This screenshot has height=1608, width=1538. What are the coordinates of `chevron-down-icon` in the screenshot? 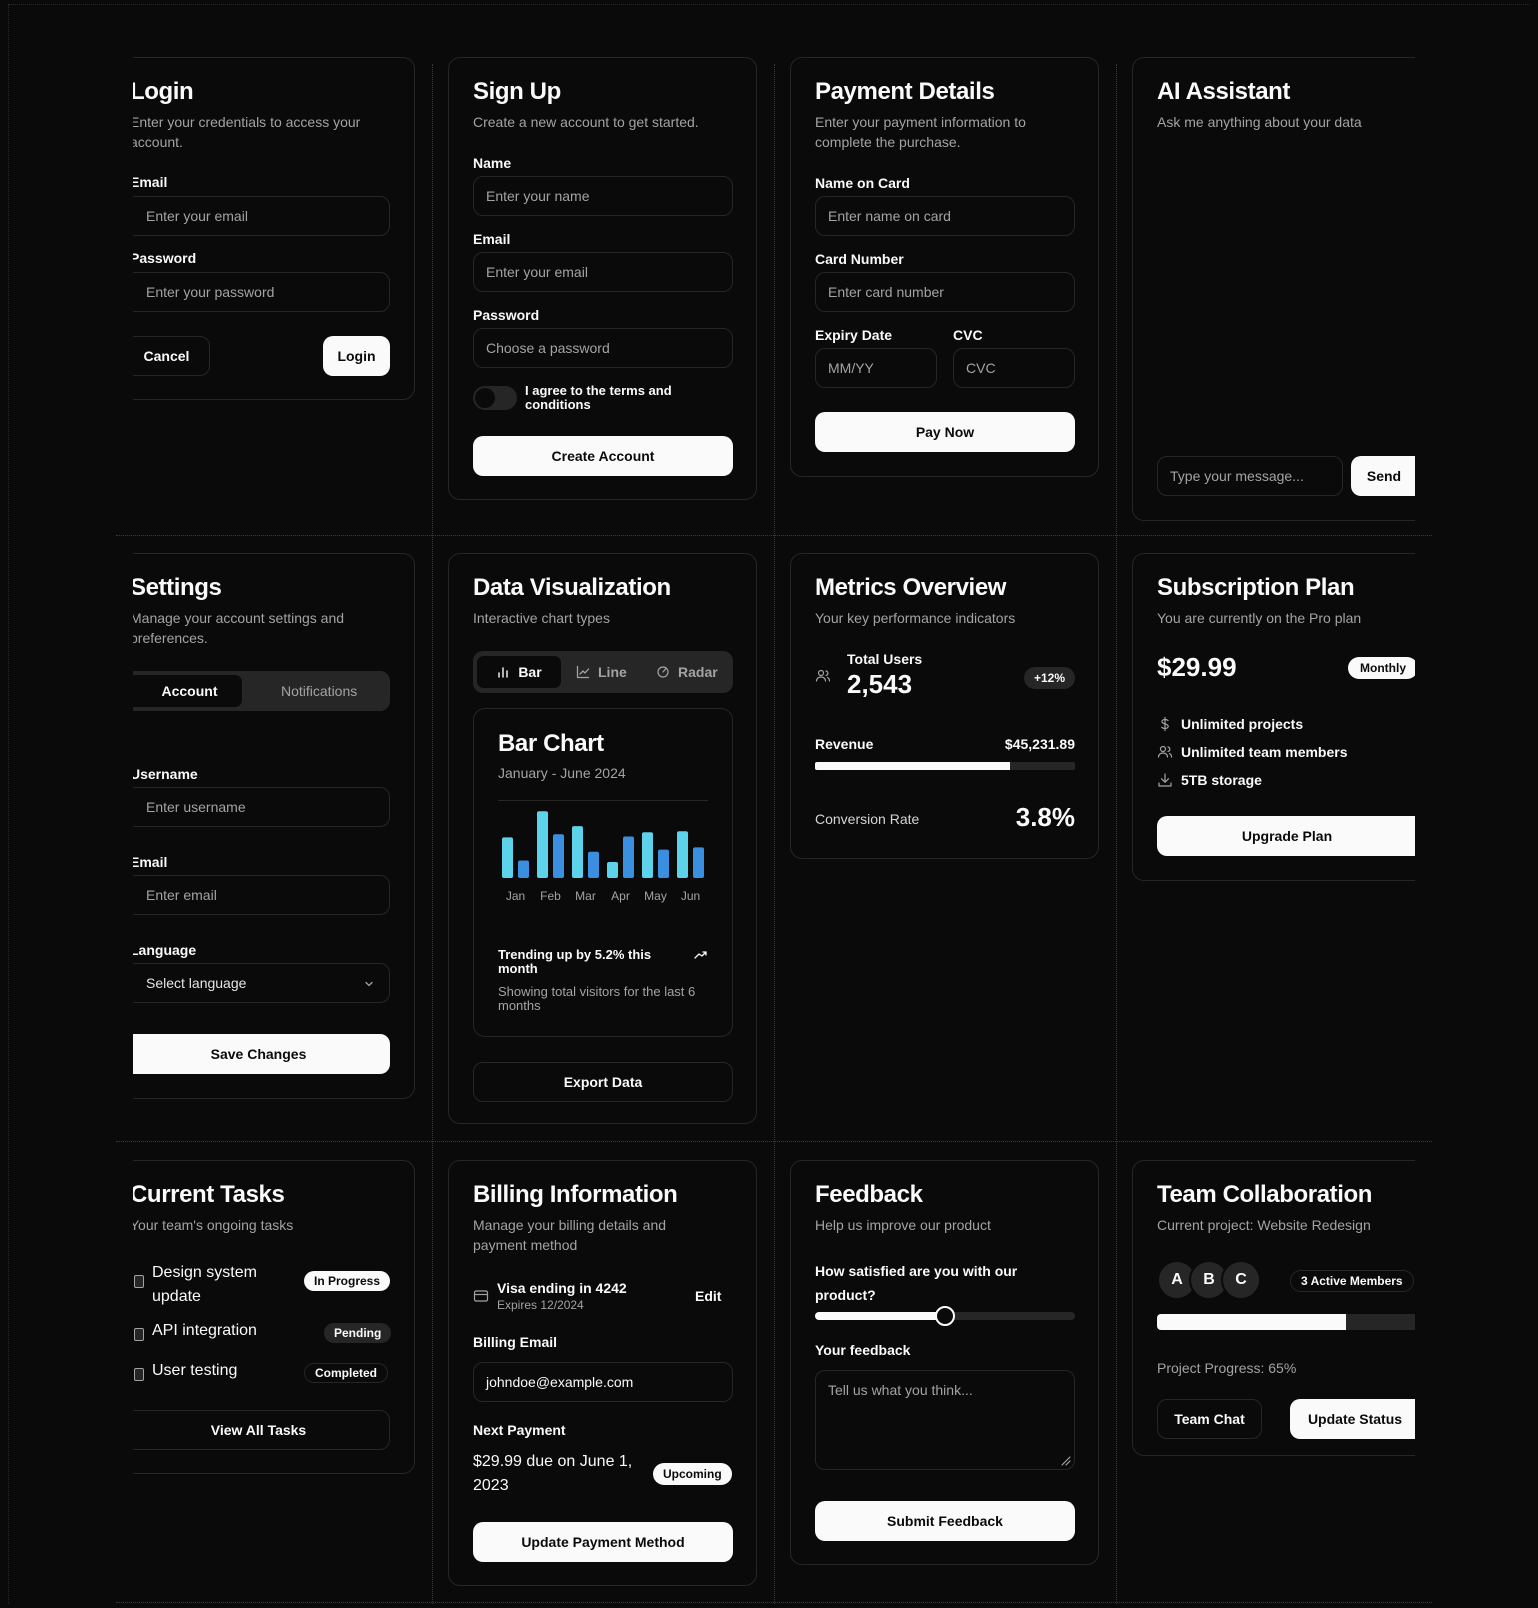 It's located at (369, 984).